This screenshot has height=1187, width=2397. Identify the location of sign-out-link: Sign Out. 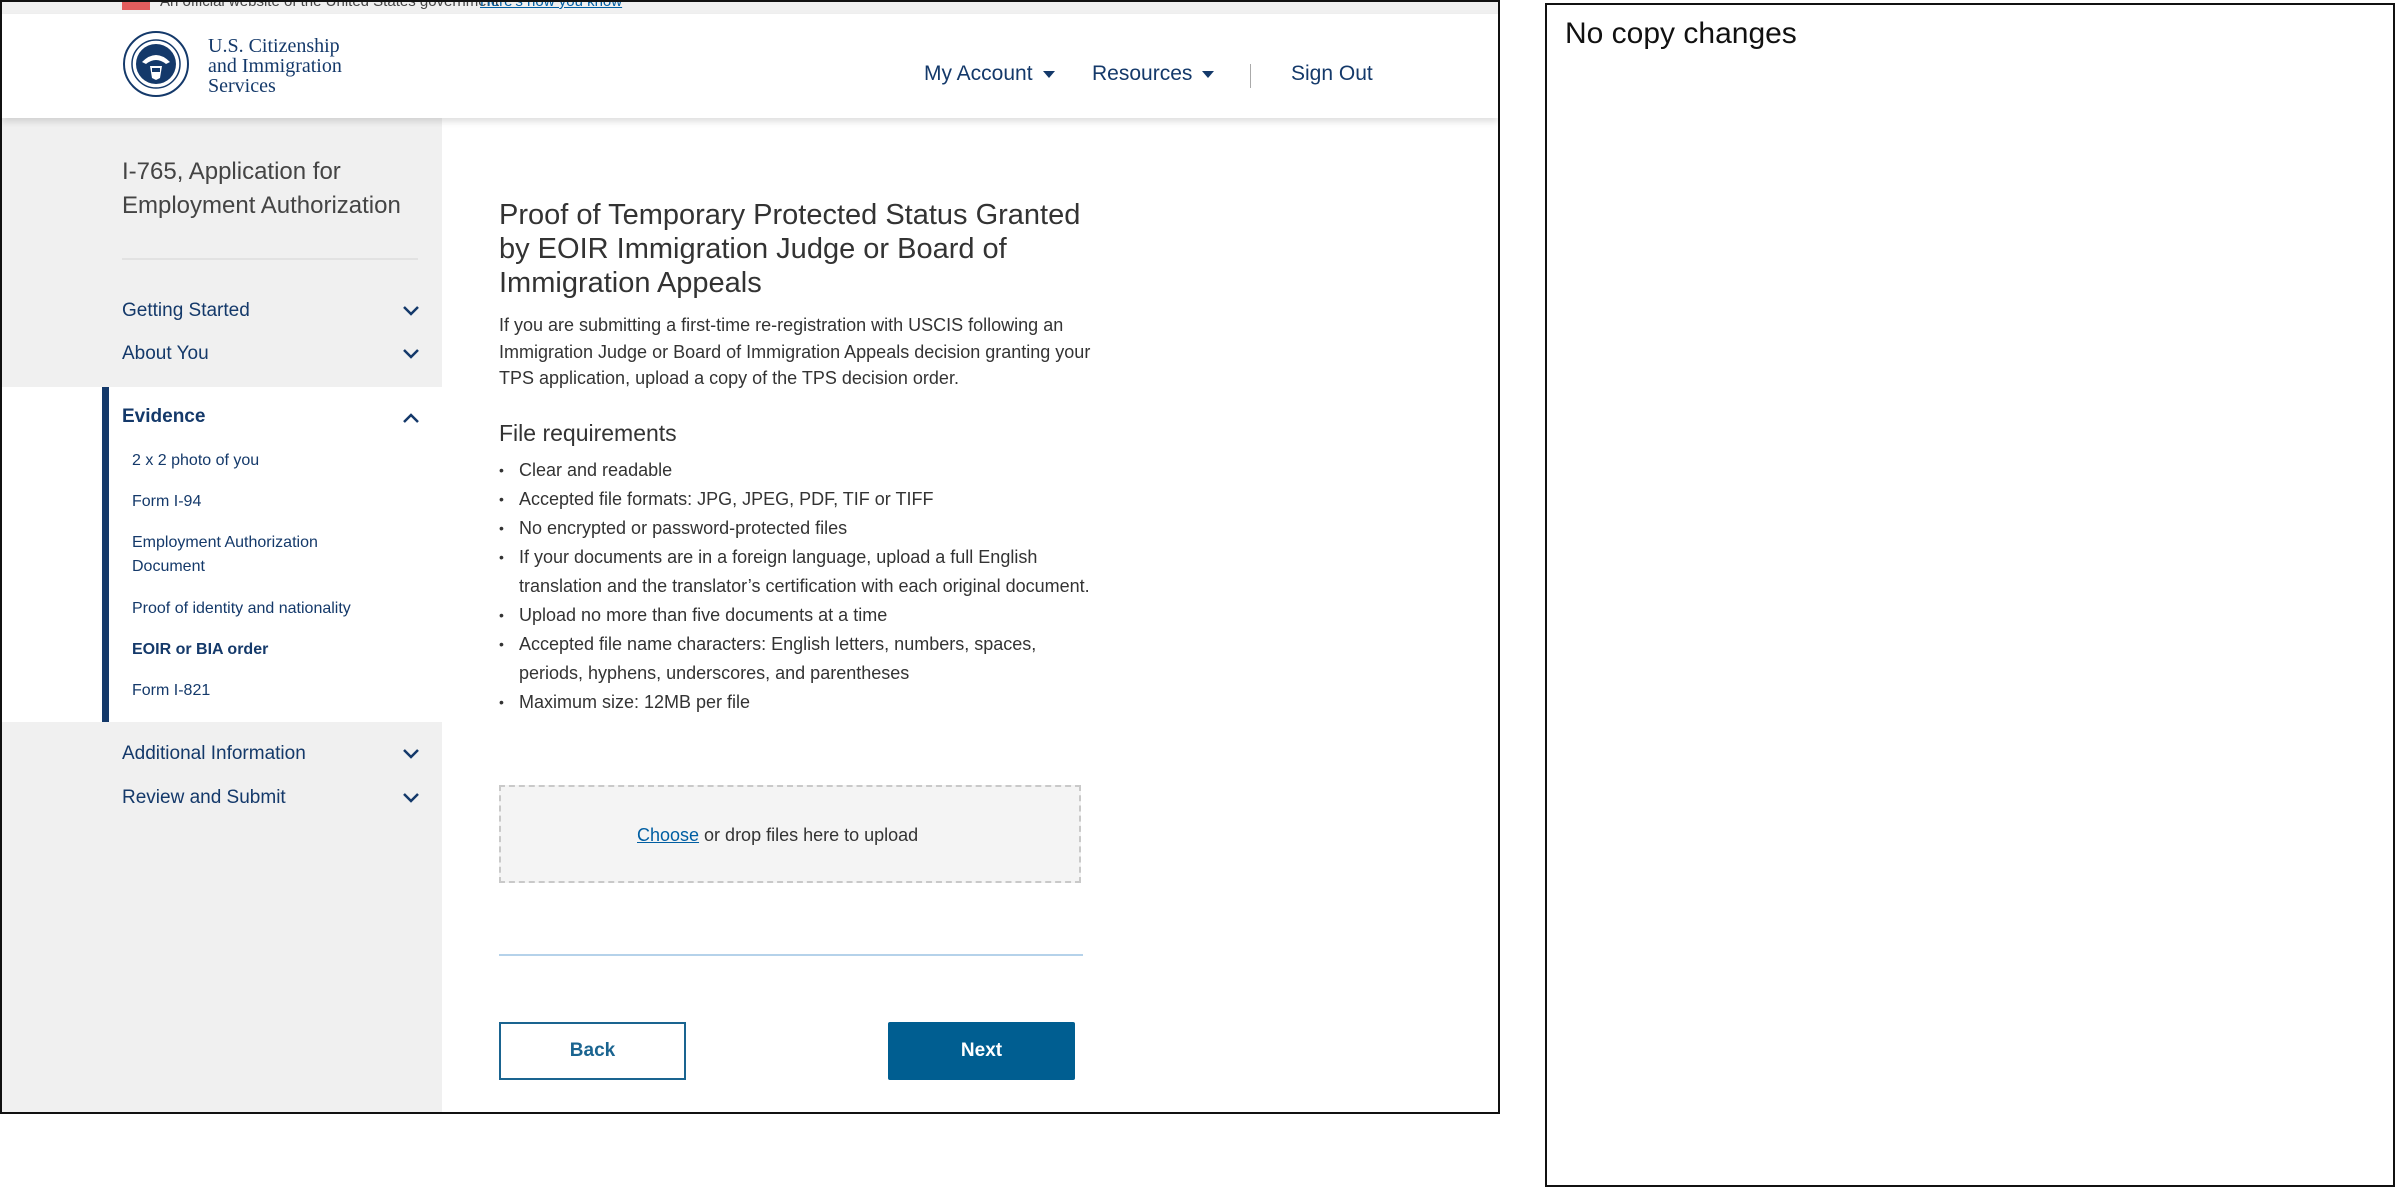
(1332, 74).